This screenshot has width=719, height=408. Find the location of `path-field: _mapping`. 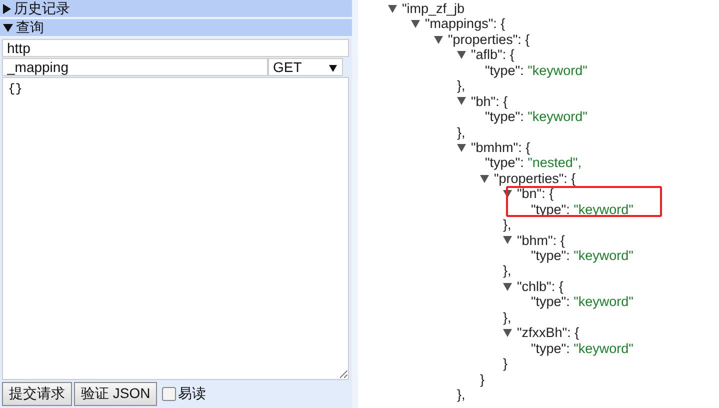

path-field: _mapping is located at coordinates (135, 67).